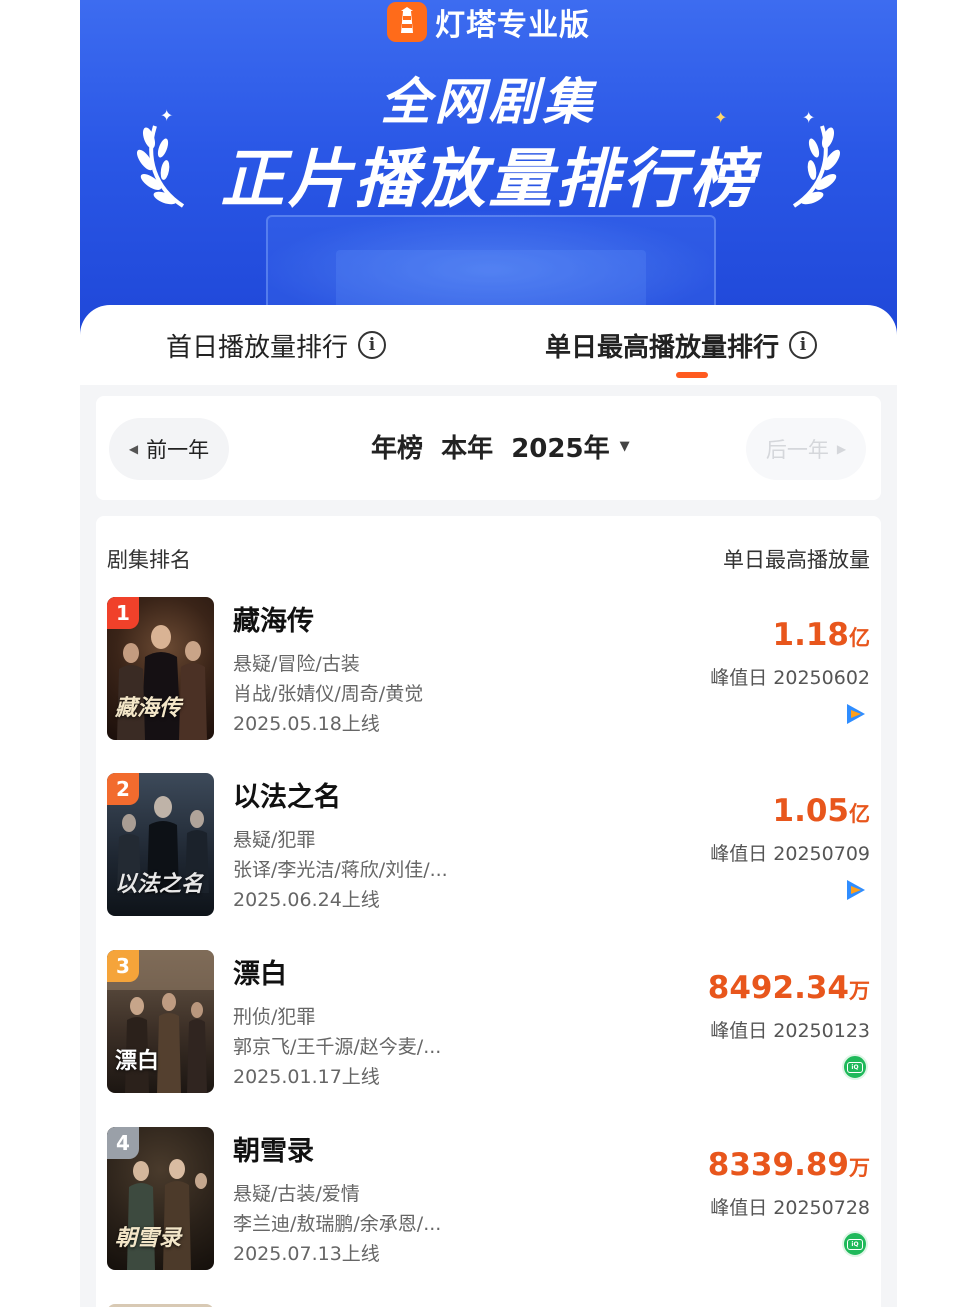 The width and height of the screenshot is (970, 1307). What do you see at coordinates (692, 375) in the screenshot?
I see `active-tab-indicator` at bounding box center [692, 375].